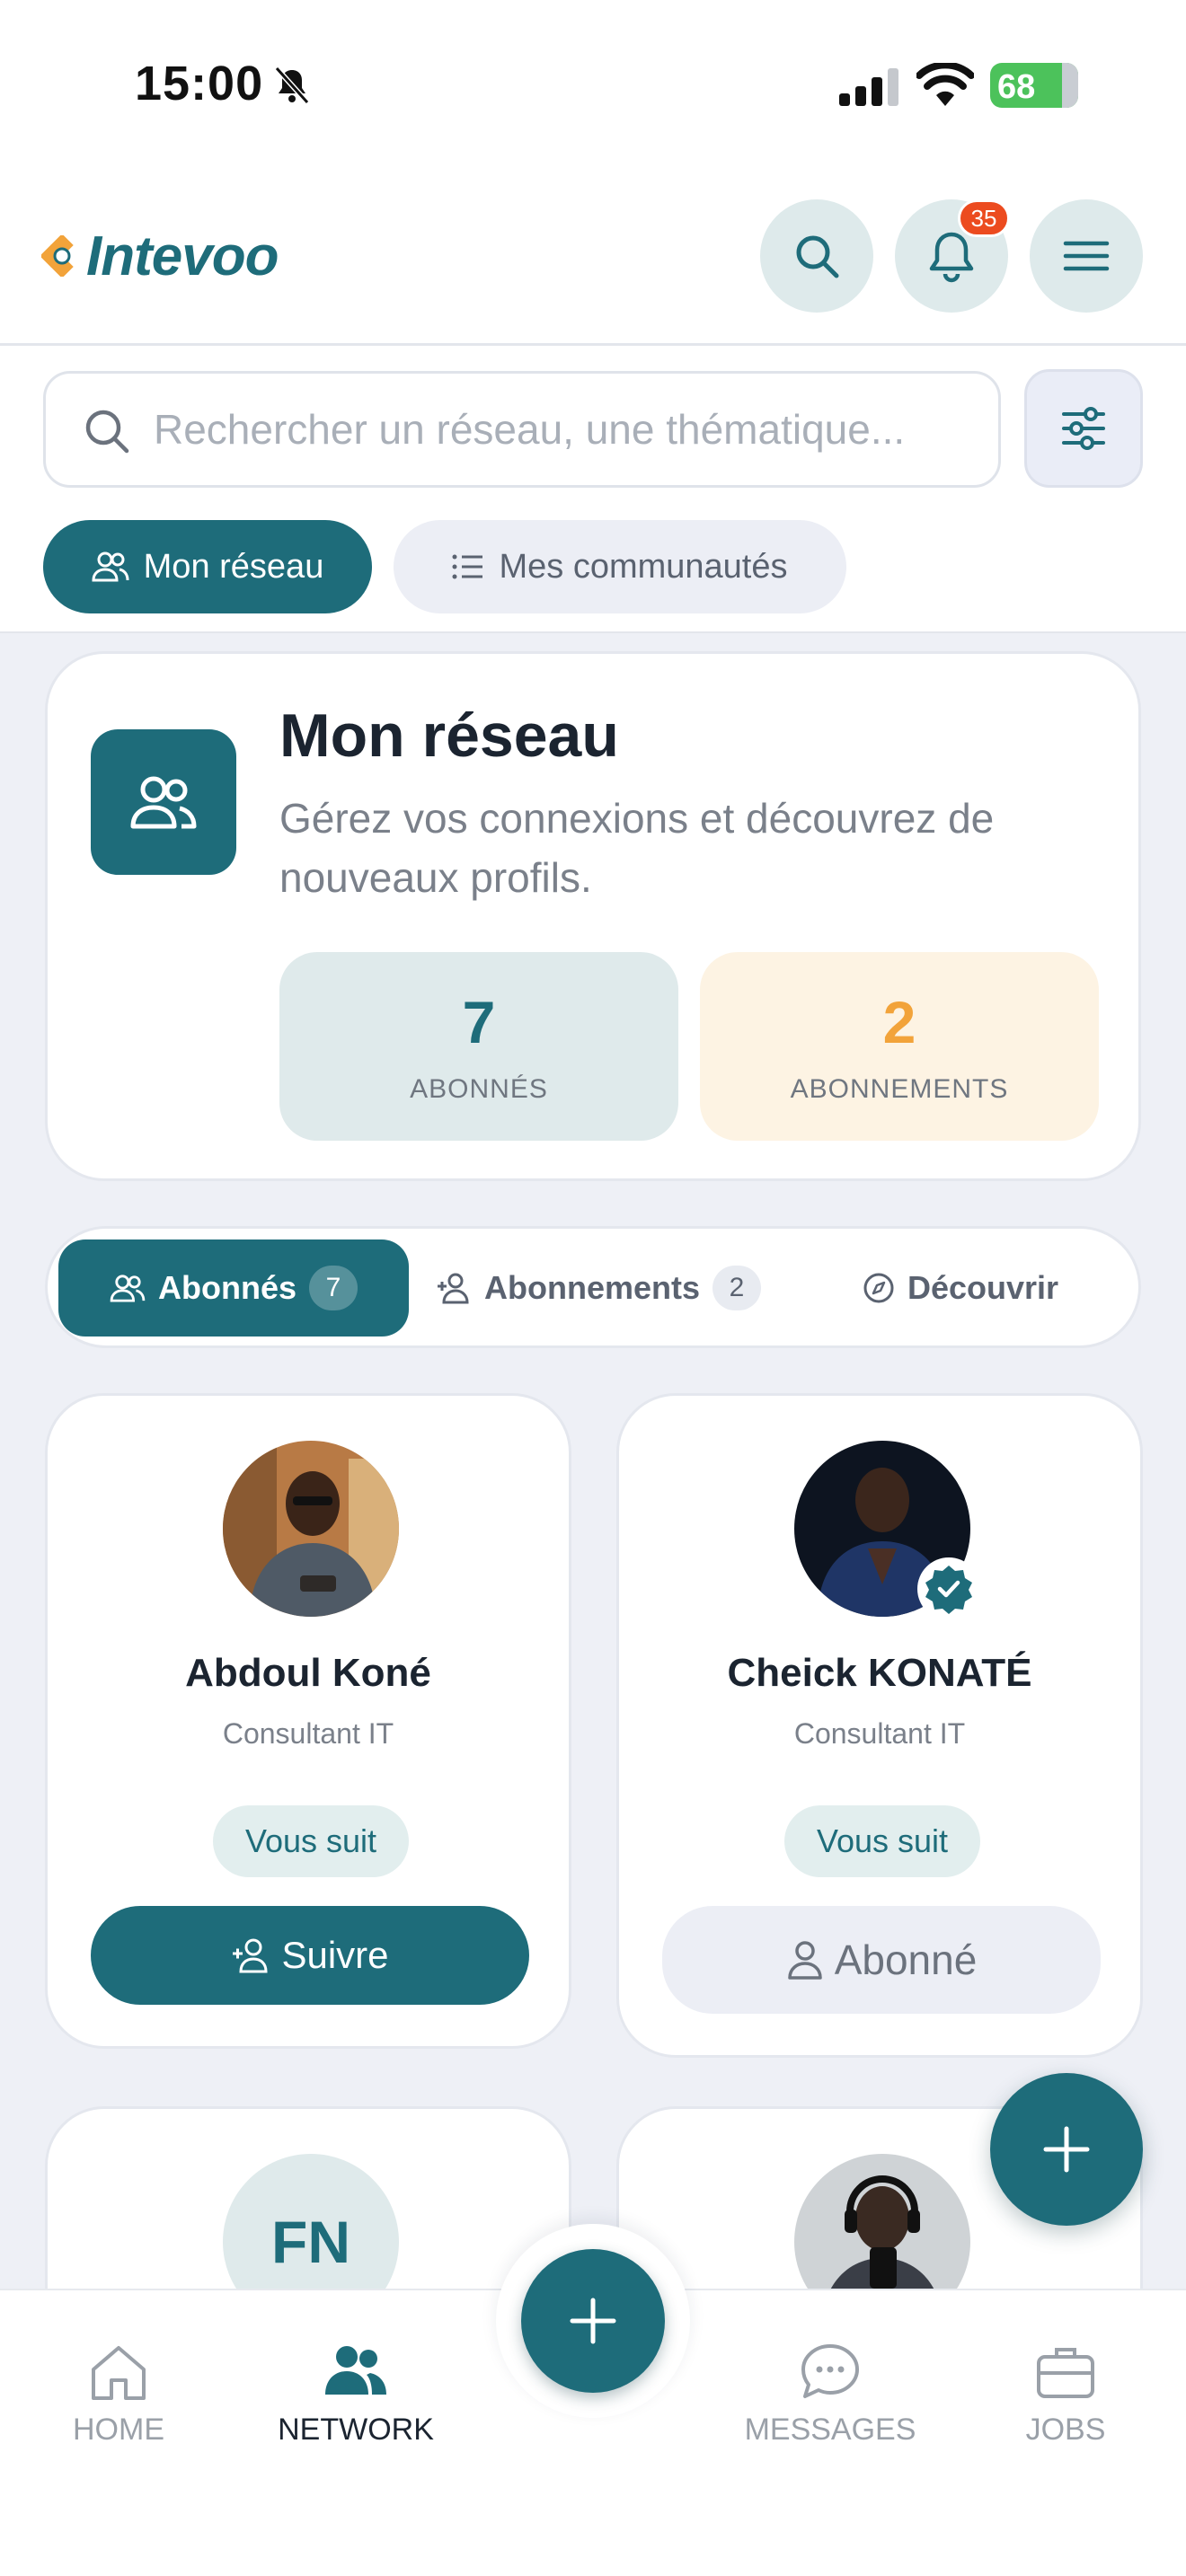 Image resolution: width=1186 pixels, height=2576 pixels. Describe the element at coordinates (57, 256) in the screenshot. I see `logo-mark-icon` at that location.